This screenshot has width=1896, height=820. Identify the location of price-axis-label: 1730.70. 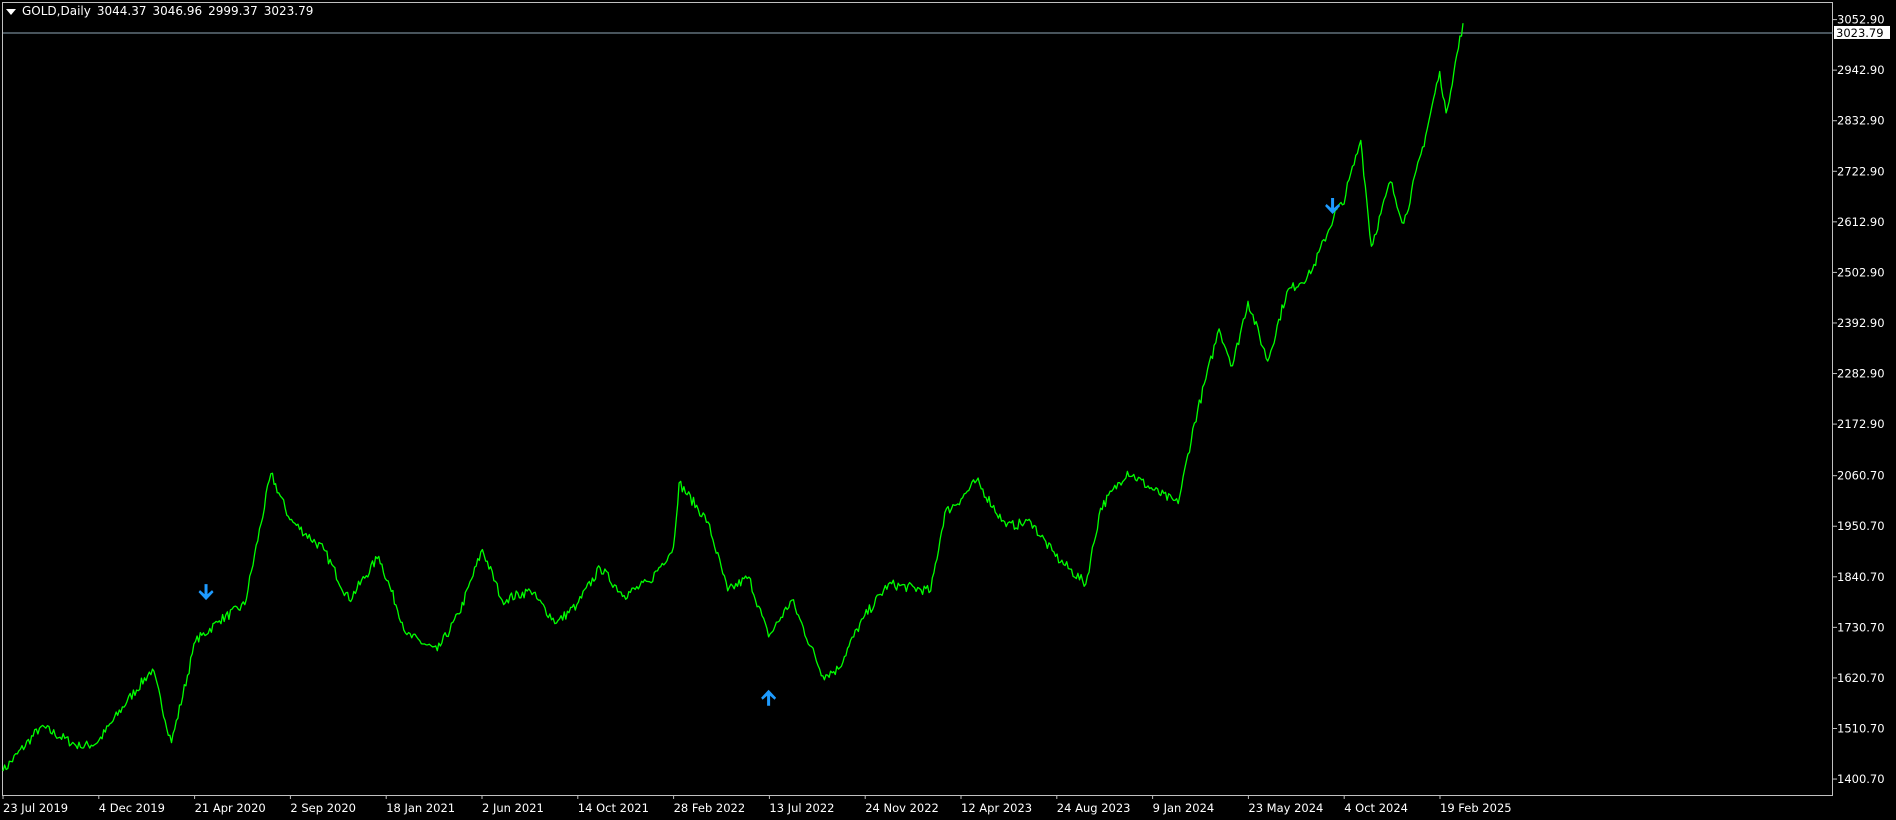
(1861, 627).